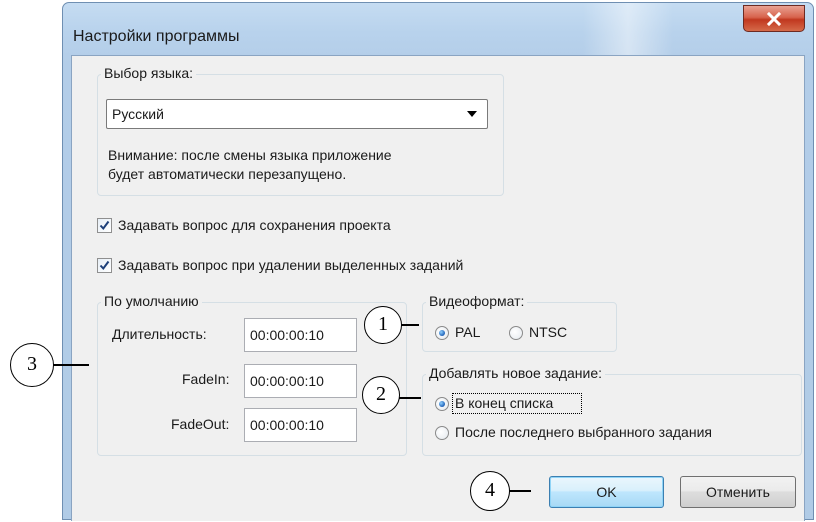 The image size is (816, 522). What do you see at coordinates (250, 155) in the screenshot?
I see `language-note-line1: Внимание: после смены языка приложение` at bounding box center [250, 155].